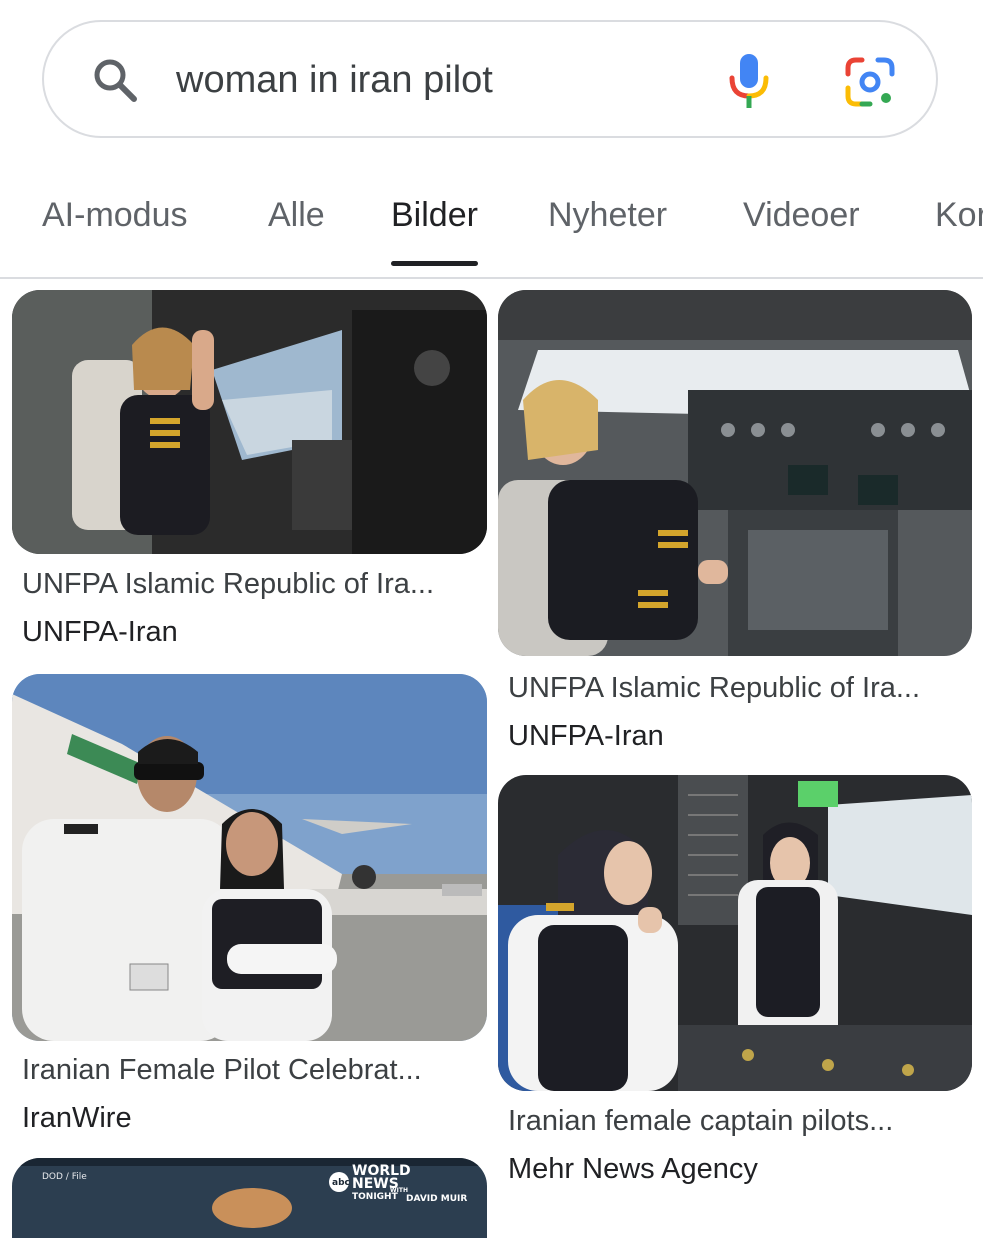 The height and width of the screenshot is (1238, 983). I want to click on tab-images-label: Bilder, so click(434, 215).